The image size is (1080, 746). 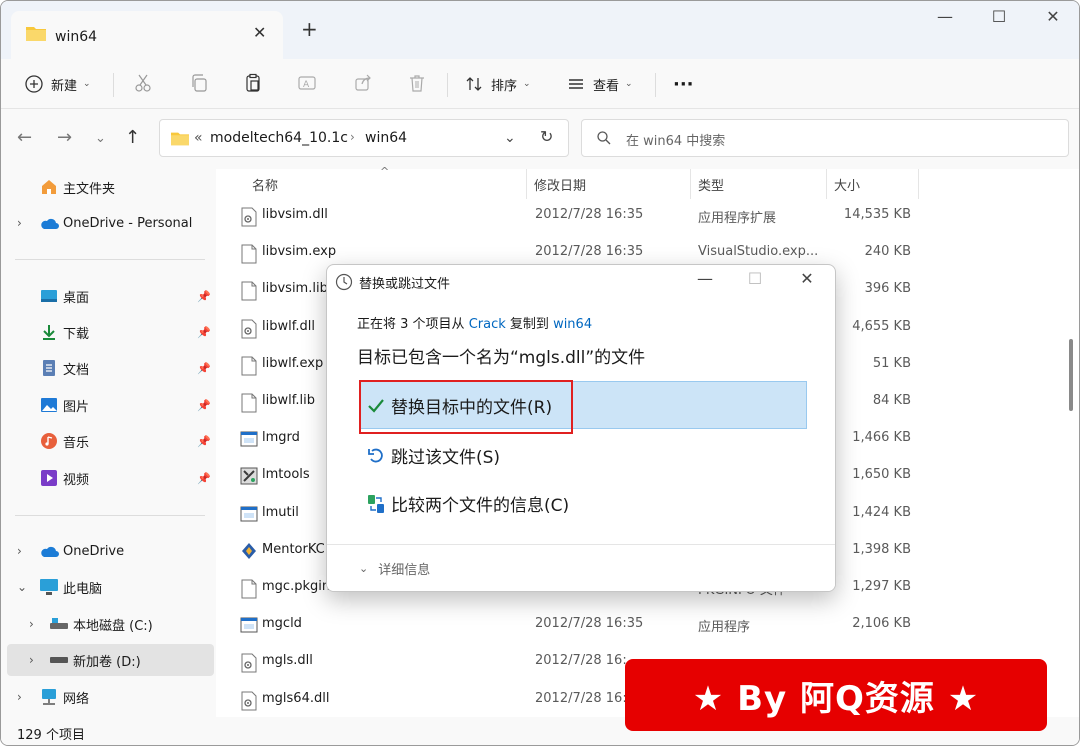 What do you see at coordinates (458, 405) in the screenshot?
I see `replace-files-button: 替换目标中的文件(R)` at bounding box center [458, 405].